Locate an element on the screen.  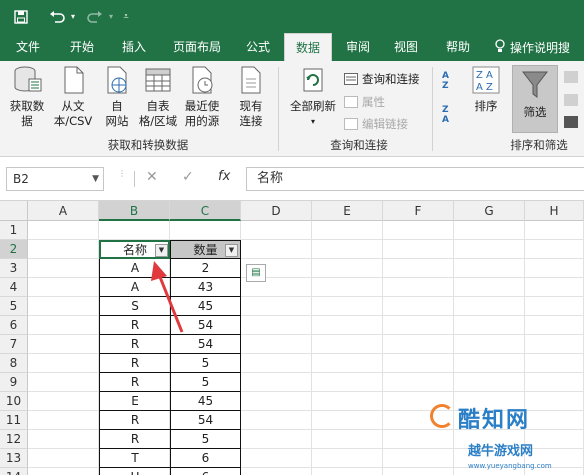
row-header-5: 5 is located at coordinates (14, 306).